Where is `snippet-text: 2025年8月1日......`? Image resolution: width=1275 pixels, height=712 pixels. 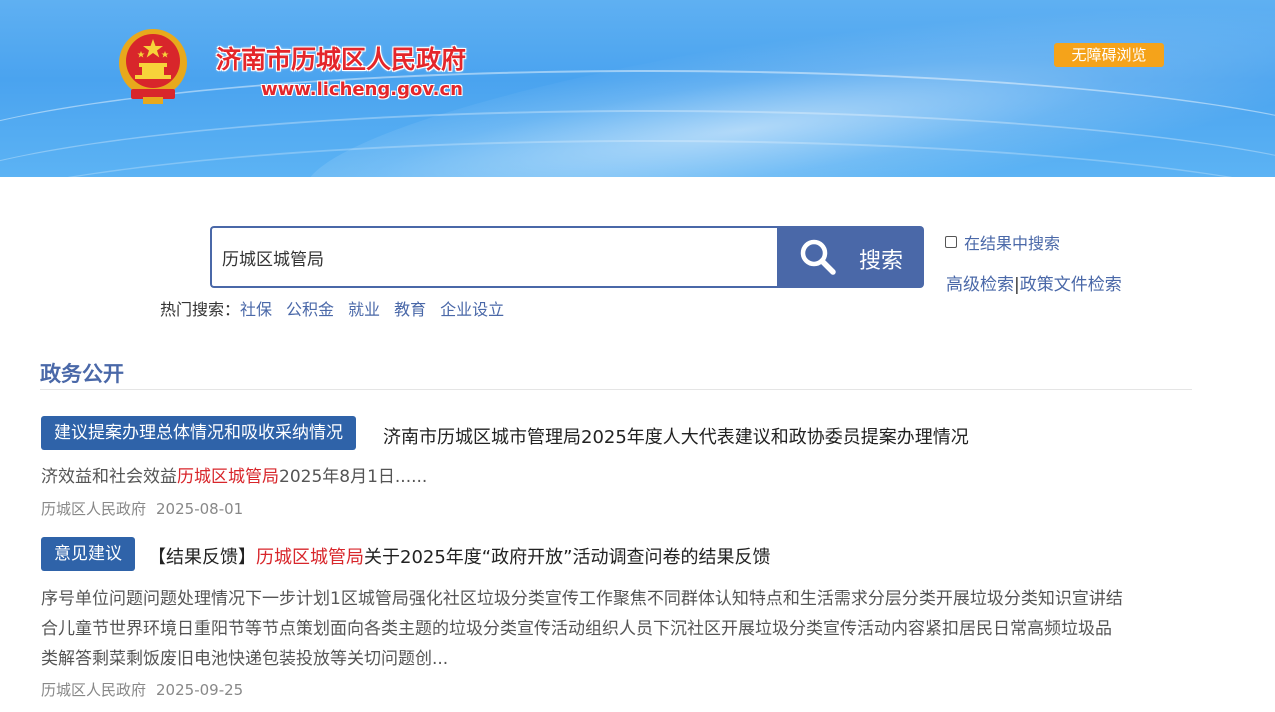 snippet-text: 2025年8月1日...... is located at coordinates (353, 477).